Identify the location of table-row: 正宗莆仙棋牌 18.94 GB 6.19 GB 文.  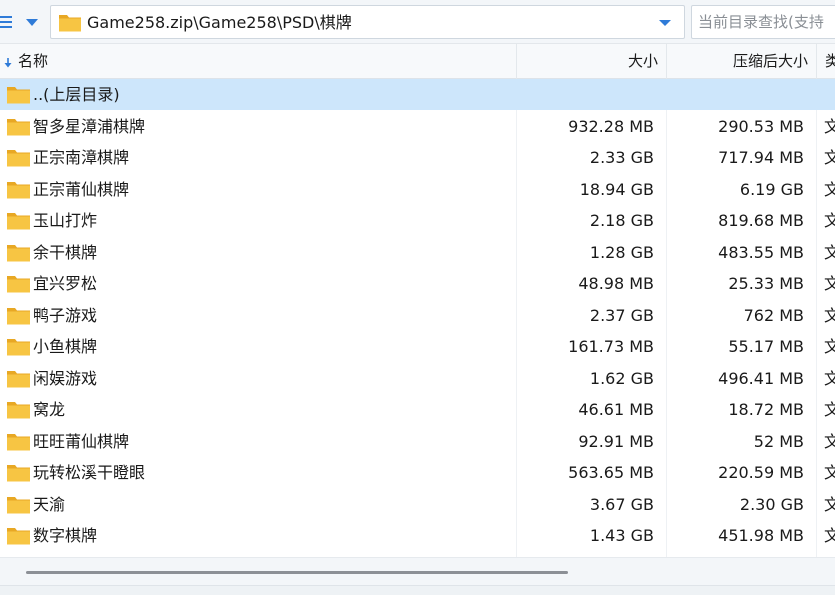
(417, 189).